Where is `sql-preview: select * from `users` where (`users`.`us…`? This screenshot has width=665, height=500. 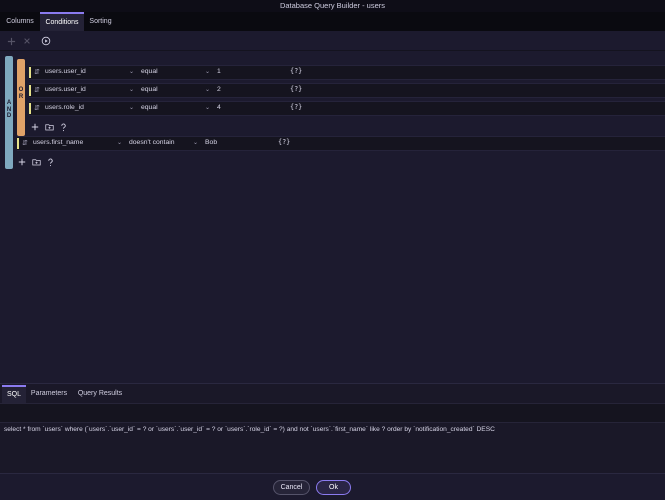
sql-preview: select * from `users` where (`users`.`us… is located at coordinates (249, 429).